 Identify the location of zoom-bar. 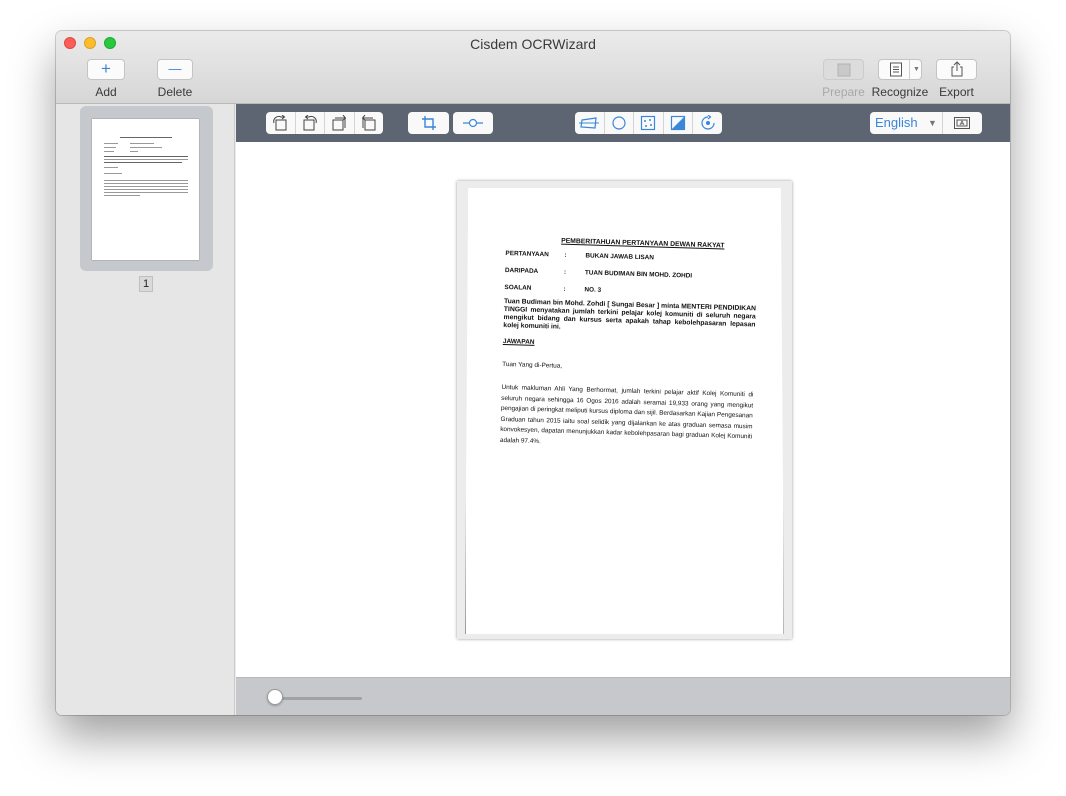
(623, 696).